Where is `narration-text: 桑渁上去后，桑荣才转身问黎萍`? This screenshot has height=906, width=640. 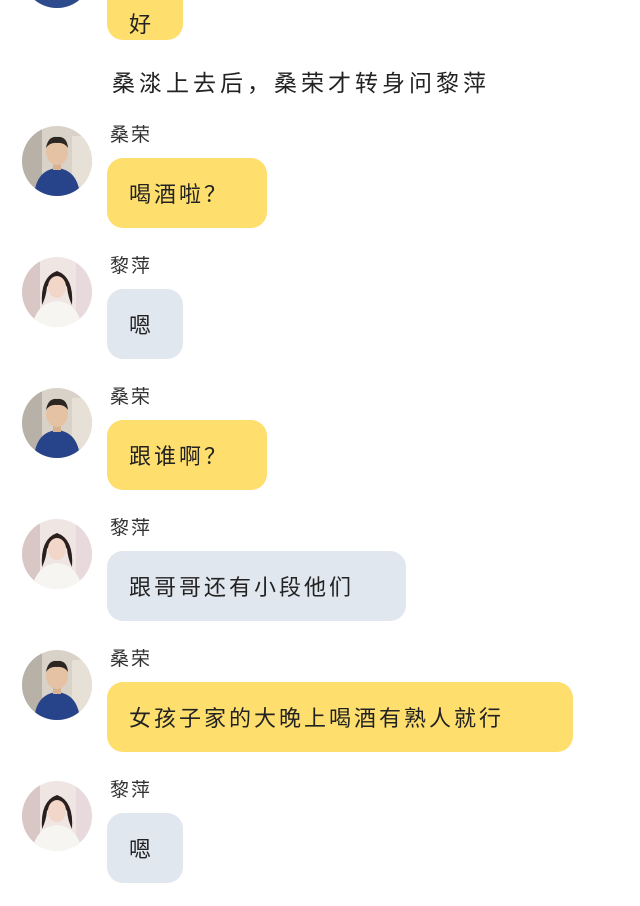 narration-text: 桑渁上去后，桑荣才转身问黎萍 is located at coordinates (301, 84).